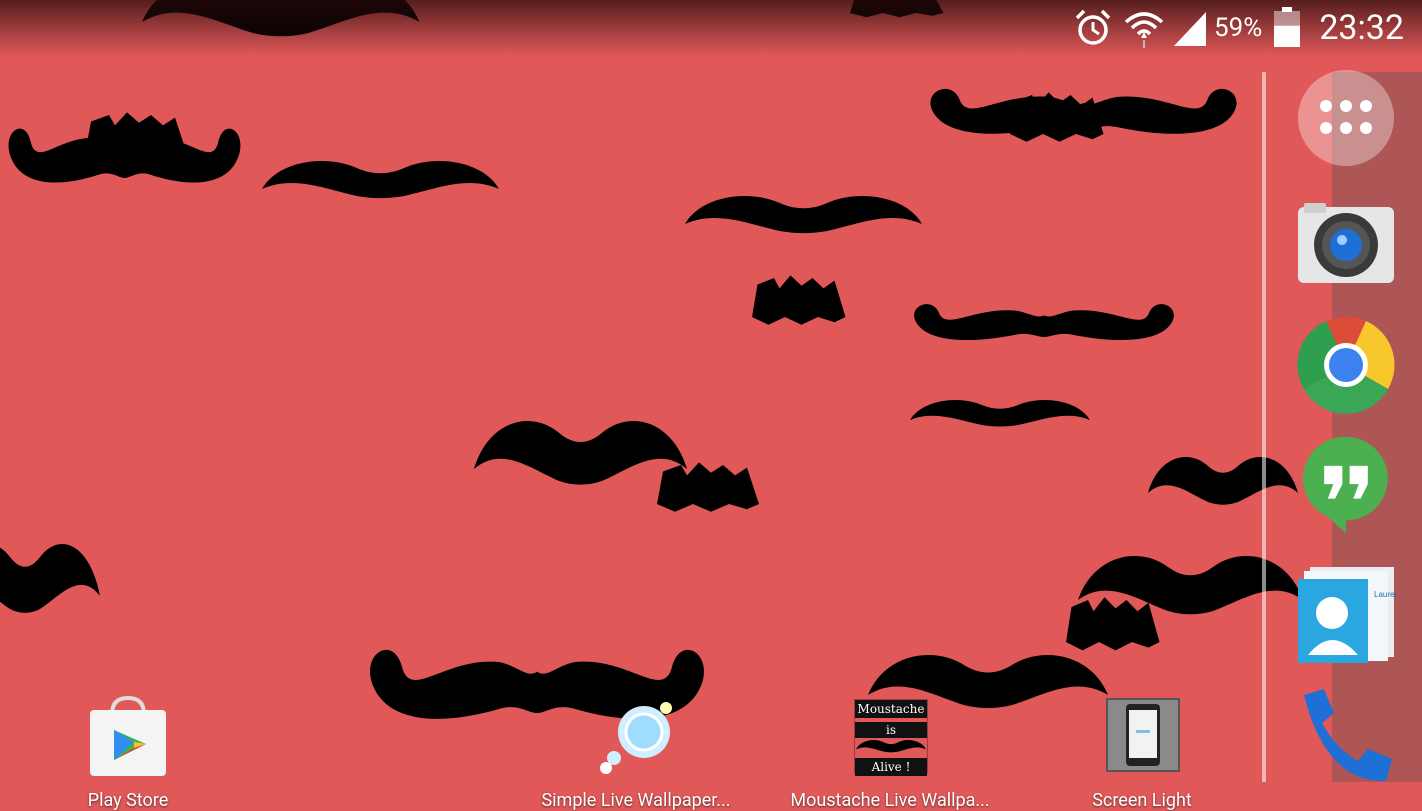 Image resolution: width=1422 pixels, height=811 pixels. What do you see at coordinates (1346, 735) in the screenshot?
I see `phone-icon` at bounding box center [1346, 735].